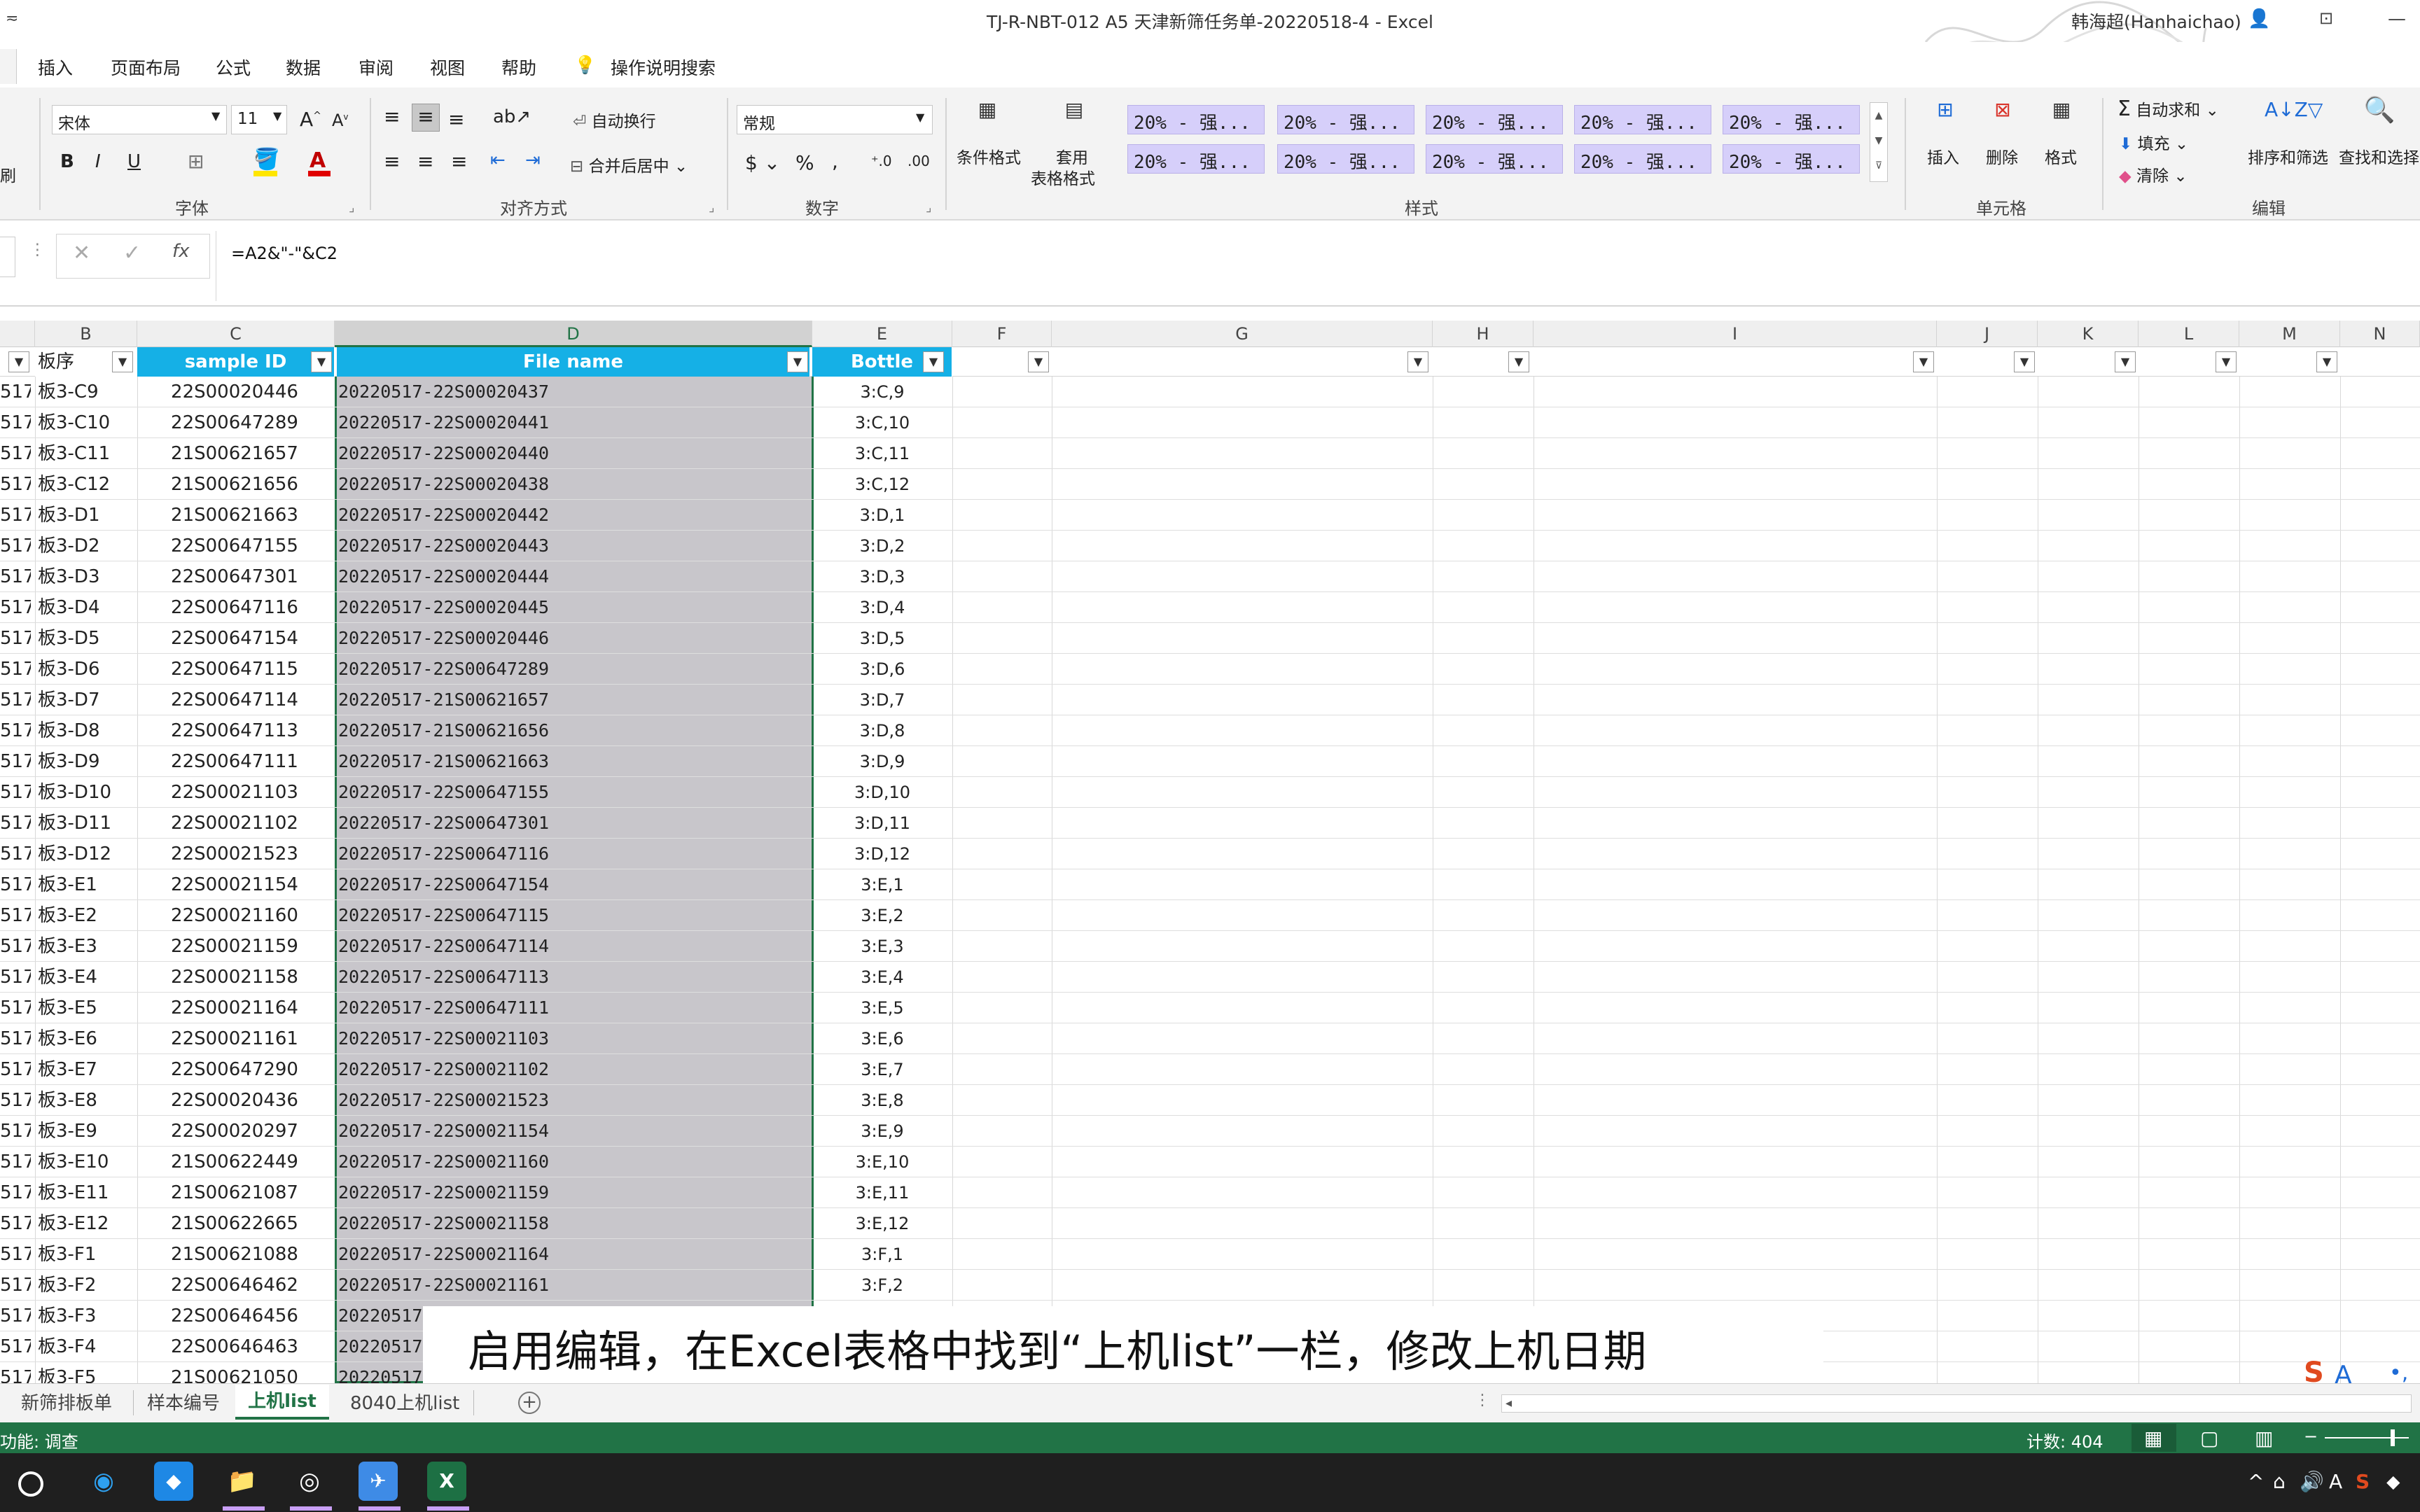  Describe the element at coordinates (882, 823) in the screenshot. I see `cell-e: 3:D,11` at that location.